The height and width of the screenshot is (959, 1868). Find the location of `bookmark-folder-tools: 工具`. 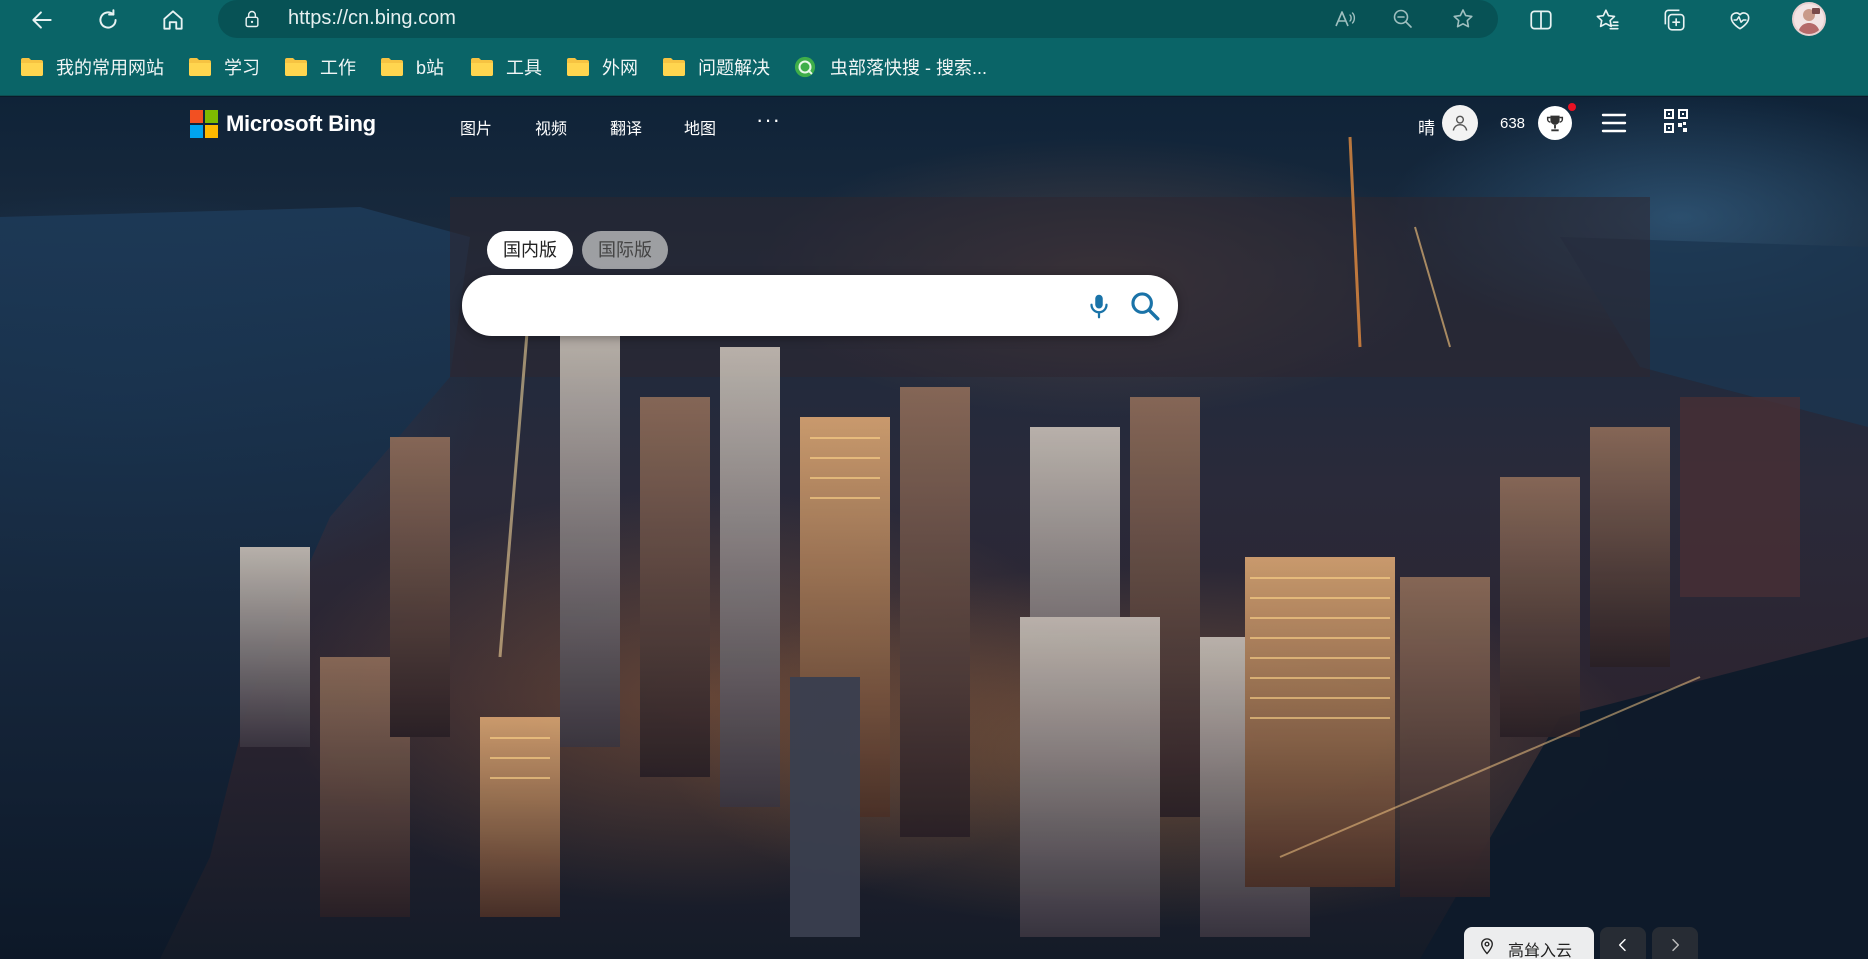

bookmark-folder-tools: 工具 is located at coordinates (506, 67).